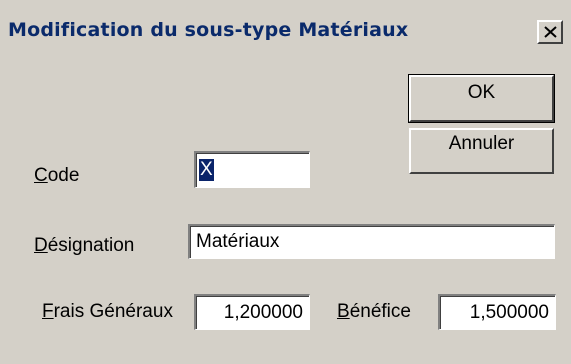 Image resolution: width=571 pixels, height=364 pixels. I want to click on window-title: Modification du sous-type Matériaux, so click(208, 30).